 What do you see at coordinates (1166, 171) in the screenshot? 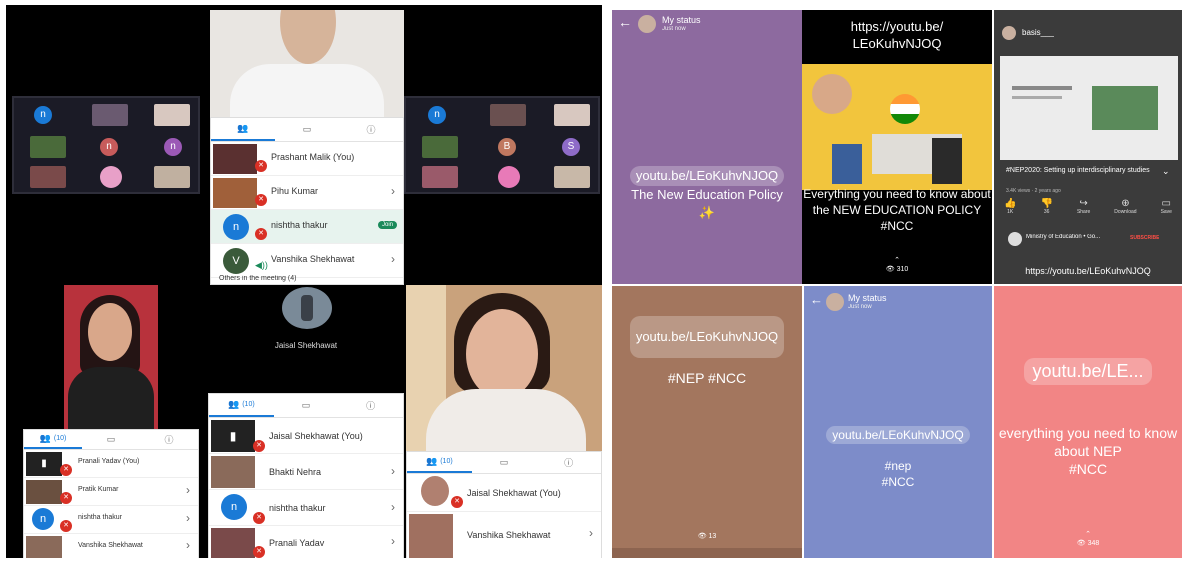
I see `expand-icon: ⌄` at bounding box center [1166, 171].